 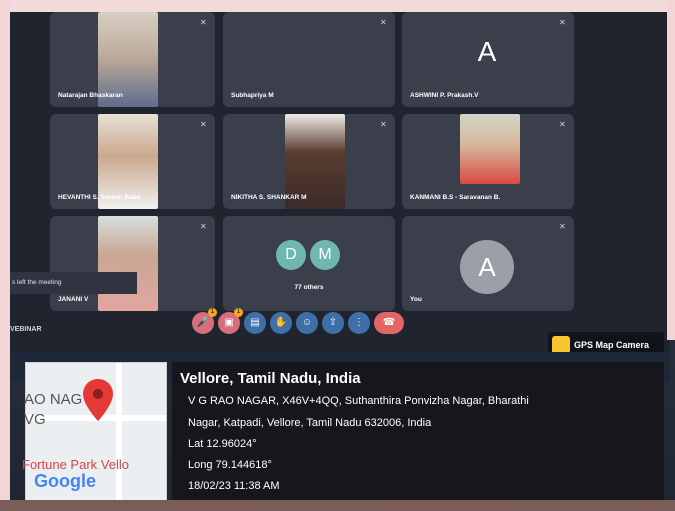 What do you see at coordinates (416, 299) in the screenshot?
I see `participant-name: You` at bounding box center [416, 299].